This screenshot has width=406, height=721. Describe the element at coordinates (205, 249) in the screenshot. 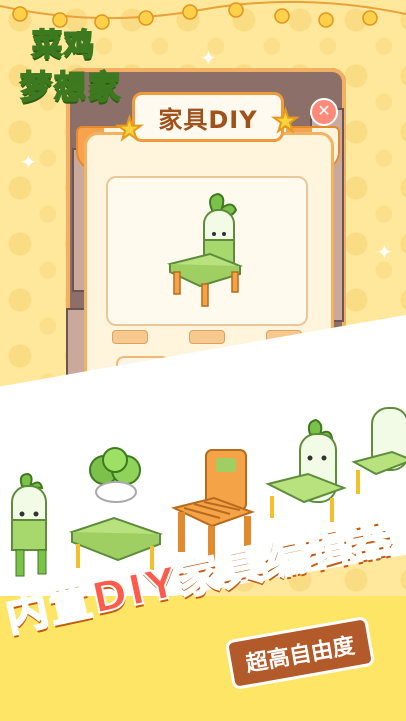

I see `preview-chair-icon` at that location.